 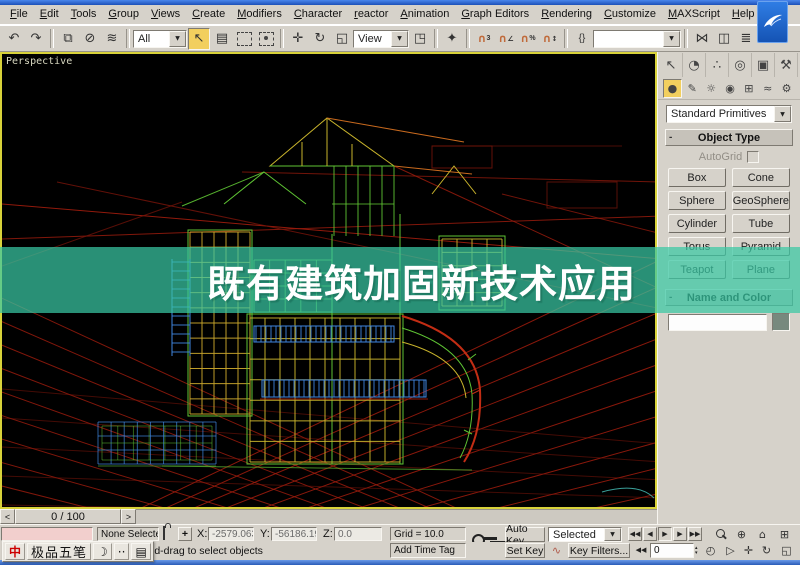 I want to click on tab-utilities-icon: ⚒, so click(x=786, y=65).